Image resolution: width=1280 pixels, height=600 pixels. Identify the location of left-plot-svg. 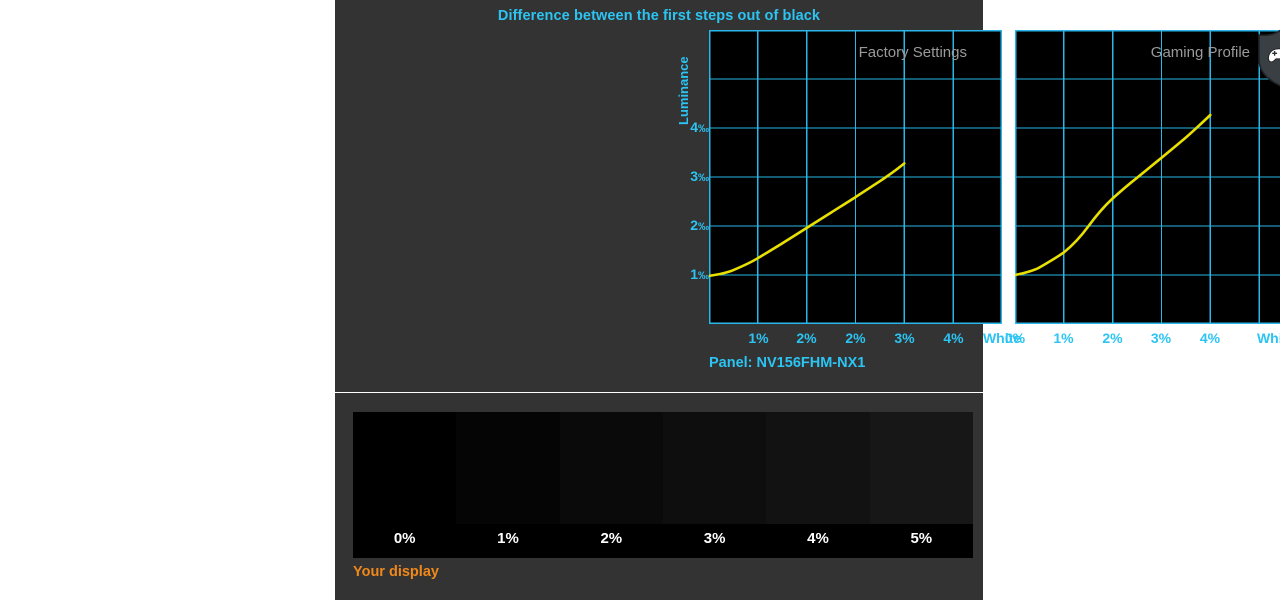
(855, 177).